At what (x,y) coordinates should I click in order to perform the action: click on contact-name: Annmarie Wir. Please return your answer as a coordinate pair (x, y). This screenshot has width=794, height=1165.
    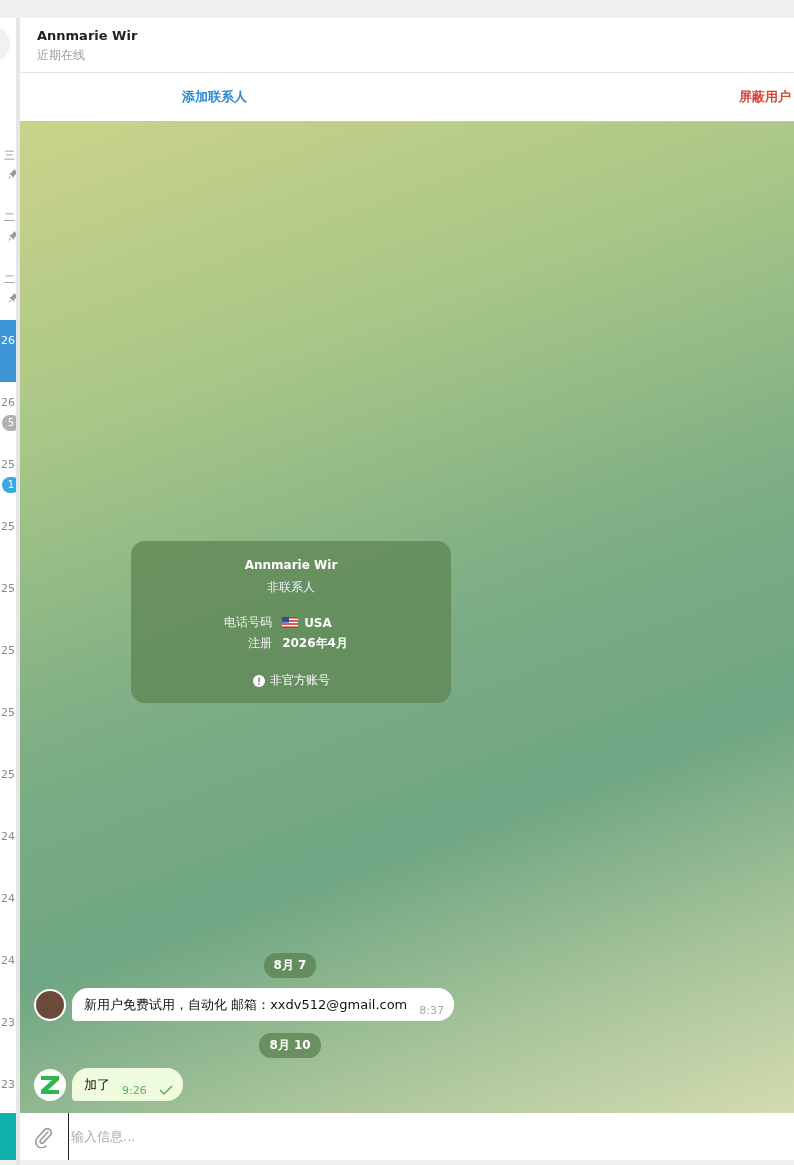
    Looking at the image, I should click on (88, 35).